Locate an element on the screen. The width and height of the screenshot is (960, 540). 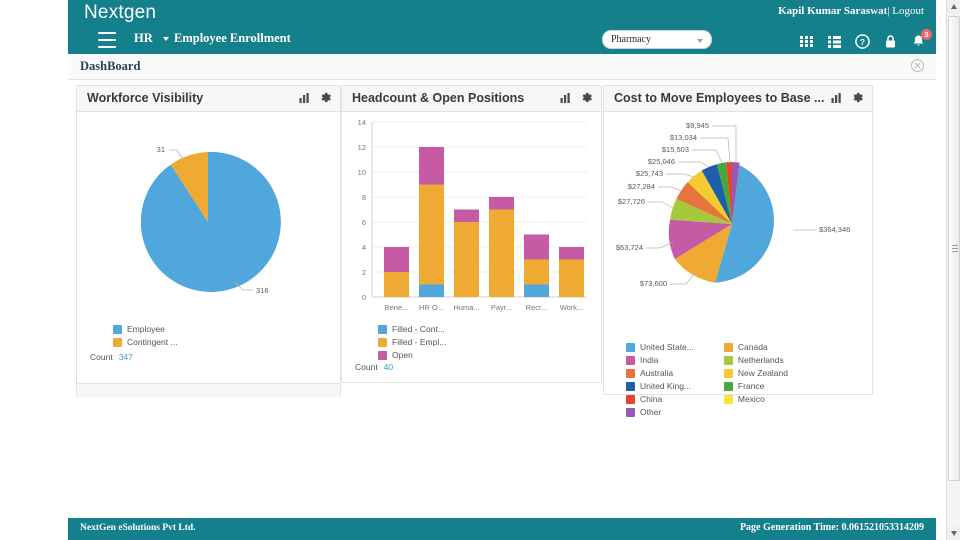
nav-item-employee-enrollment: Employee Enrollment is located at coordinates (232, 38).